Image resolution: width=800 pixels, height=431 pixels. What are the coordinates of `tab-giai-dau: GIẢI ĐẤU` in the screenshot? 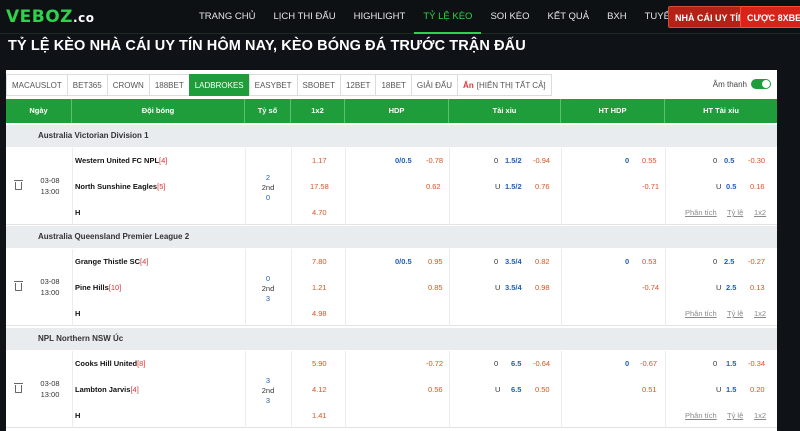 It's located at (434, 85).